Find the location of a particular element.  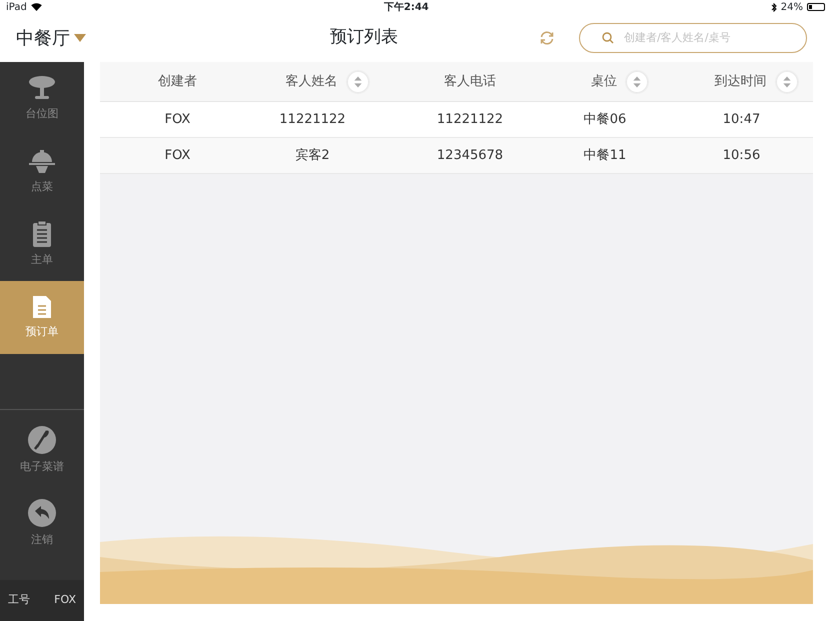

document-icon is located at coordinates (42, 307).